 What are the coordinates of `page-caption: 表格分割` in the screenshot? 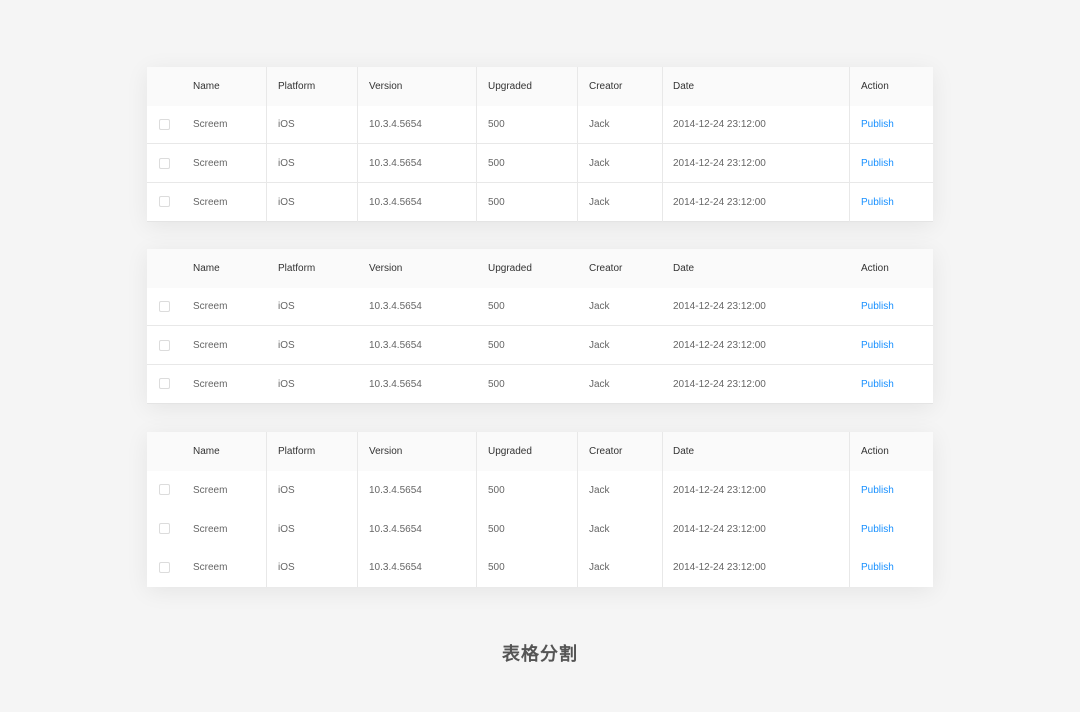 It's located at (540, 654).